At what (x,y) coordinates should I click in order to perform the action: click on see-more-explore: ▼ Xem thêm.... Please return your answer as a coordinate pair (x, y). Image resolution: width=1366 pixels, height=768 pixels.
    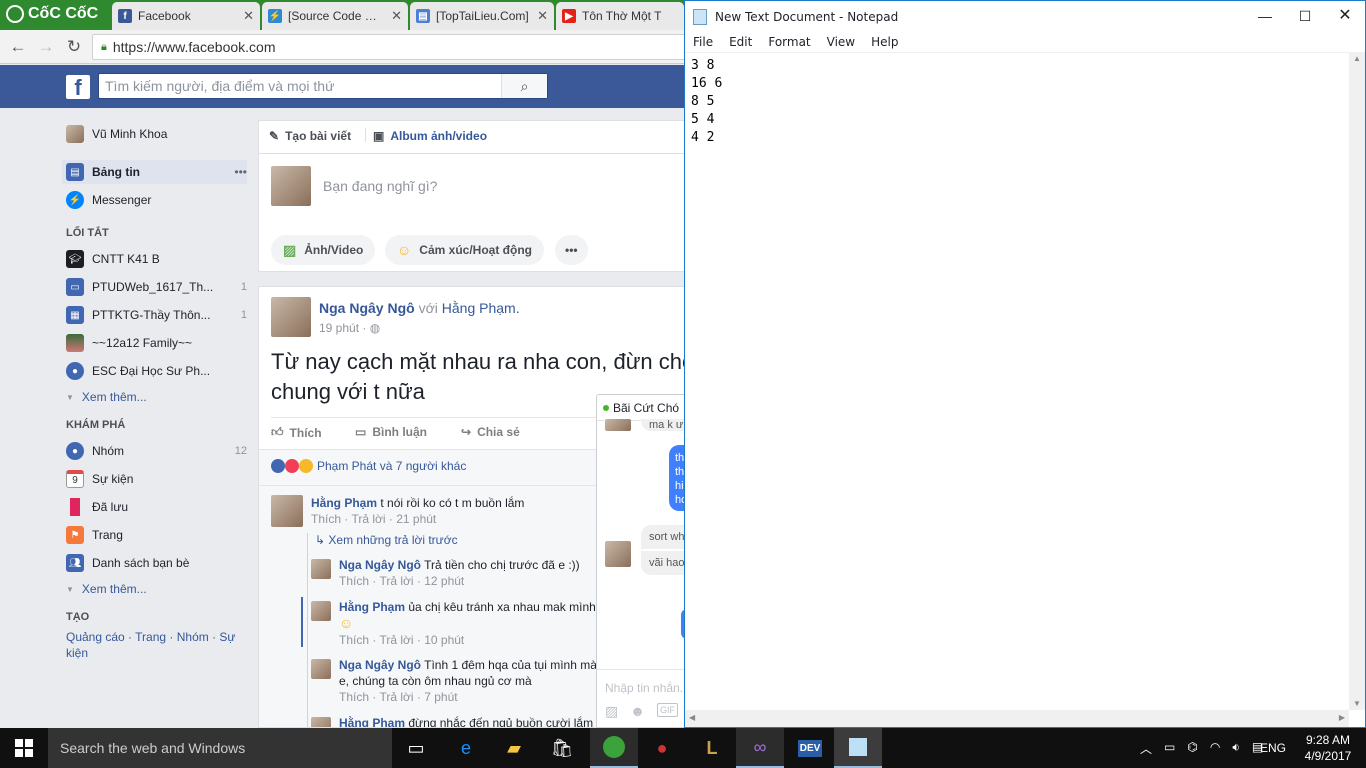
    Looking at the image, I should click on (106, 589).